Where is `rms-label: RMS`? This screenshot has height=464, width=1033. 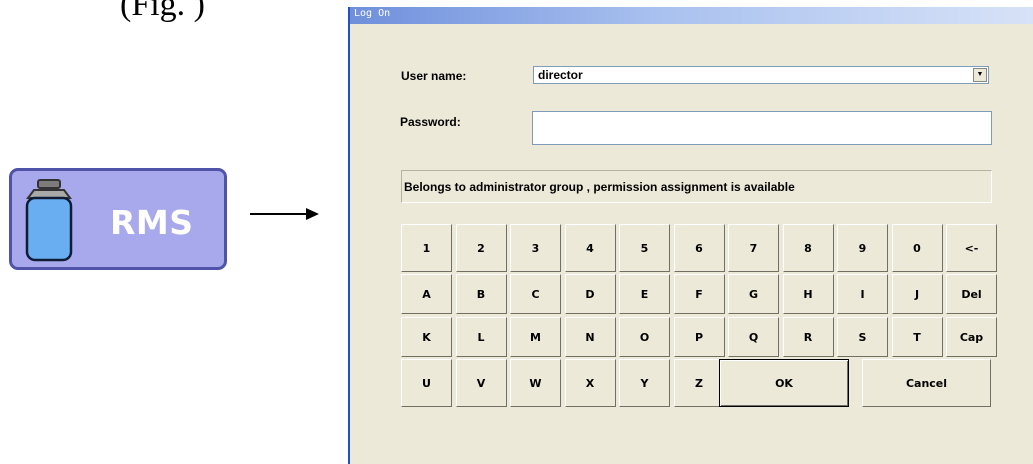
rms-label: RMS is located at coordinates (152, 222).